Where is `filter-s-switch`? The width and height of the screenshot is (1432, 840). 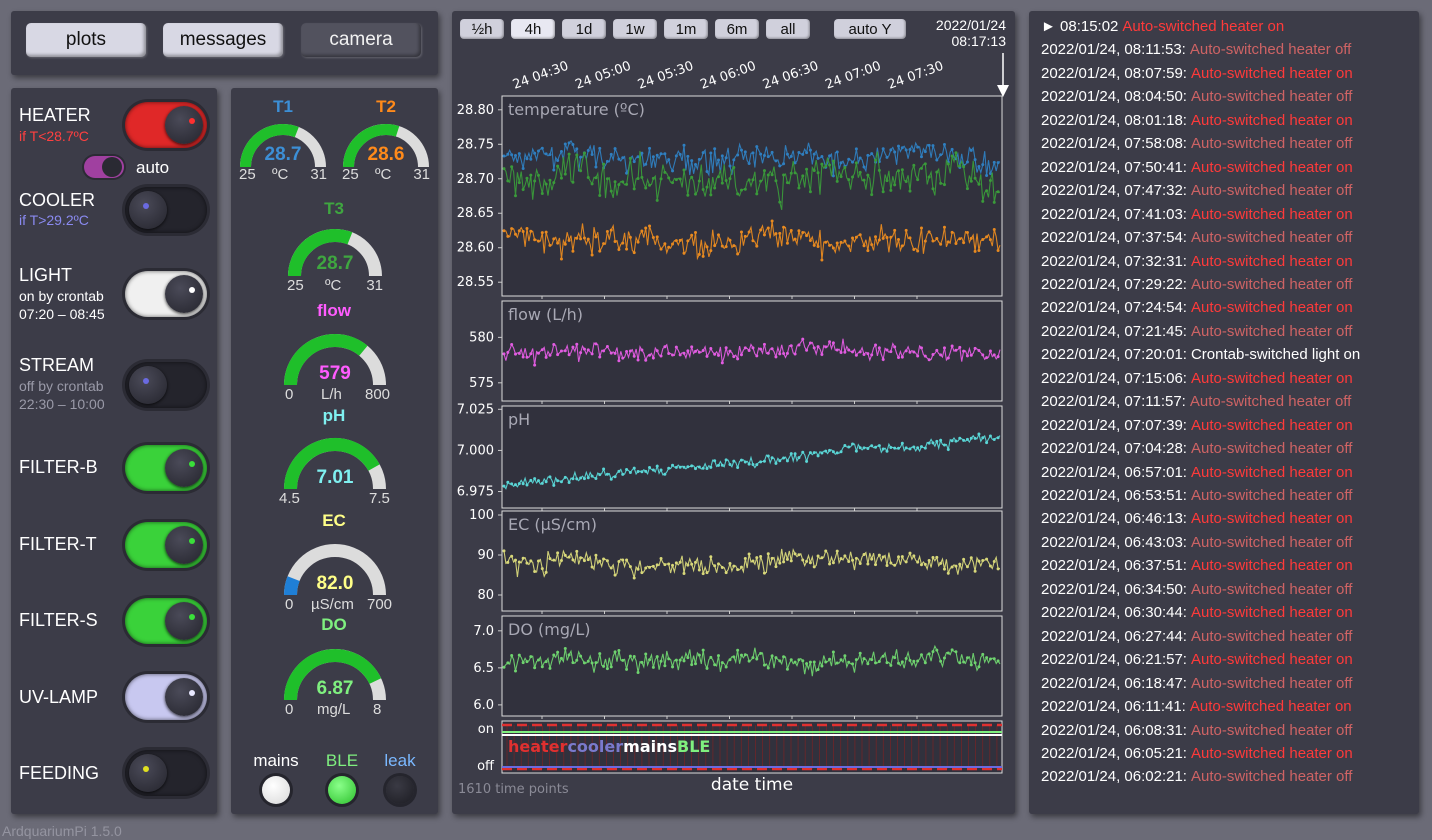
filter-s-switch is located at coordinates (166, 621).